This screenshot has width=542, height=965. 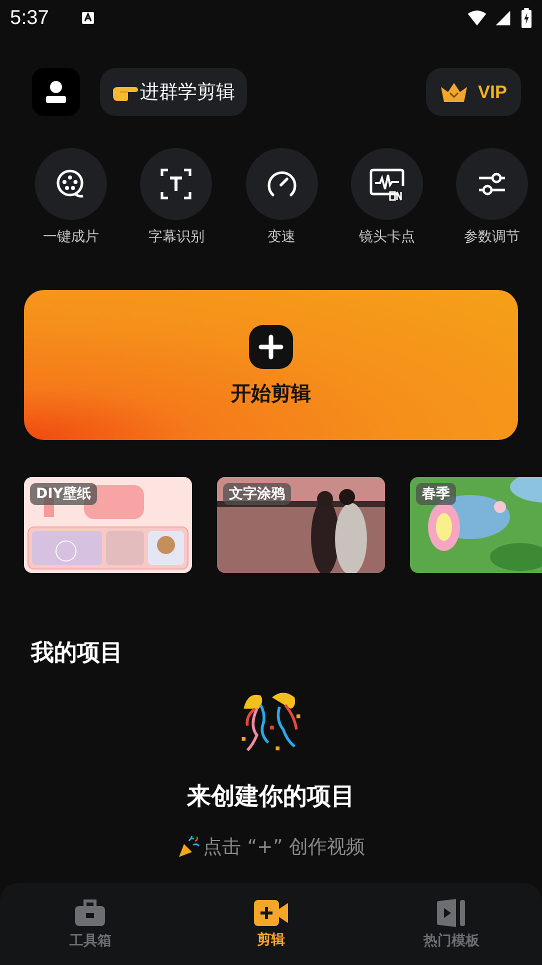 What do you see at coordinates (176, 184) in the screenshot?
I see `text-scan-icon` at bounding box center [176, 184].